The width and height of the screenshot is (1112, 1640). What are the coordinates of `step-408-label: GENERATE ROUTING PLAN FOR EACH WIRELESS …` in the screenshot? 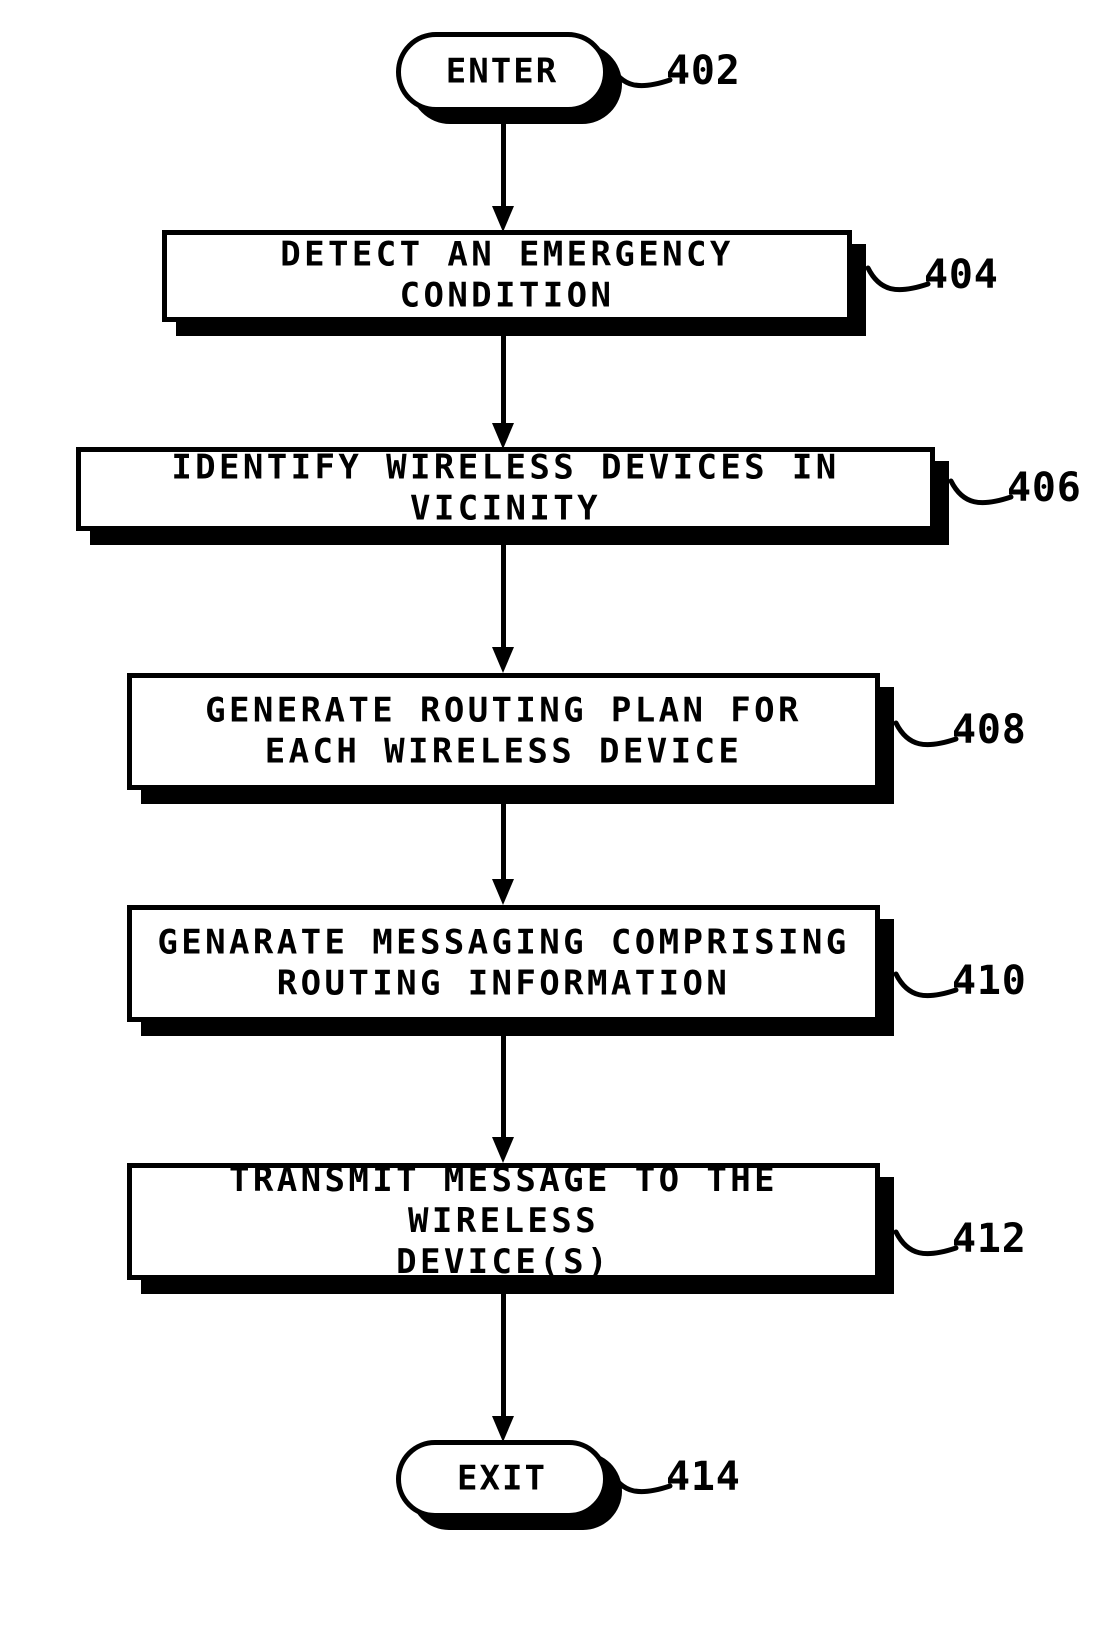 It's located at (503, 731).